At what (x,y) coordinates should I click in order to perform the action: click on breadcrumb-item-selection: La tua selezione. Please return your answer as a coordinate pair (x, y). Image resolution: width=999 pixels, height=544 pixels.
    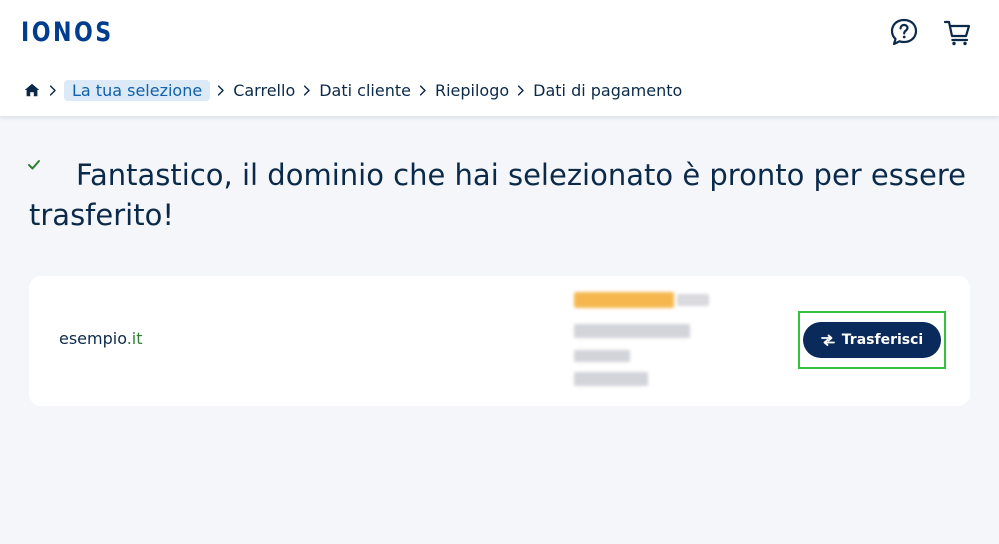
    Looking at the image, I should click on (137, 90).